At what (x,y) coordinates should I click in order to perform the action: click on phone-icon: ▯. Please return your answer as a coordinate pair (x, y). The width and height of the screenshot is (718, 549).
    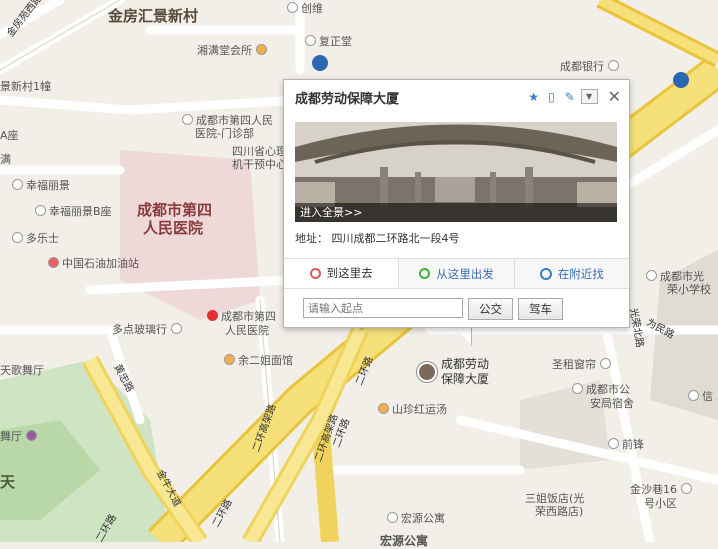
    Looking at the image, I should click on (552, 97).